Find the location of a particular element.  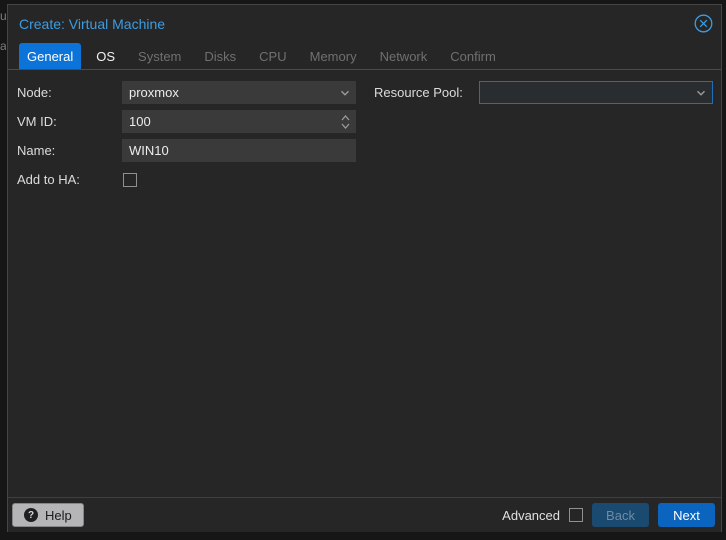

name-value: WIN10 is located at coordinates (149, 150).